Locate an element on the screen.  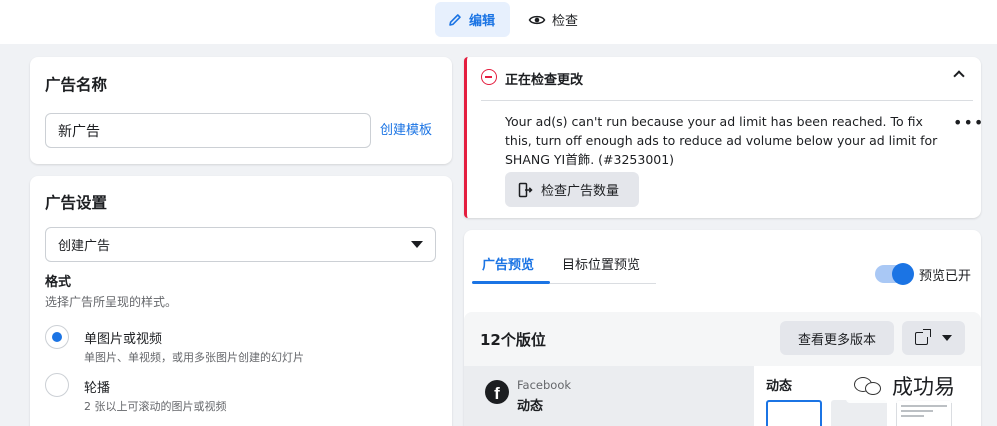
eye-icon is located at coordinates (537, 19).